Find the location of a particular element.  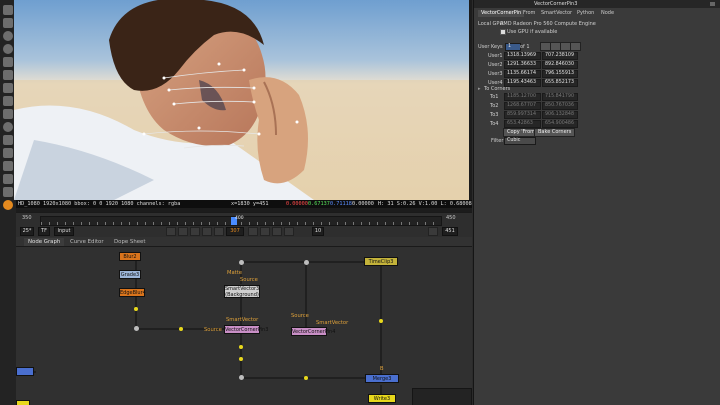

vectorcornerpin3-node: VectorCornerPin3 is located at coordinates (246, 329).